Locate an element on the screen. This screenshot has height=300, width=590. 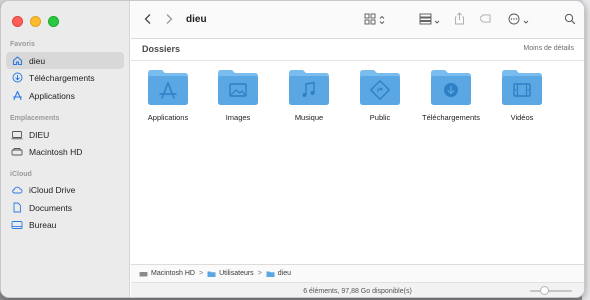
less-details-link: Moins de détails is located at coordinates (548, 48).